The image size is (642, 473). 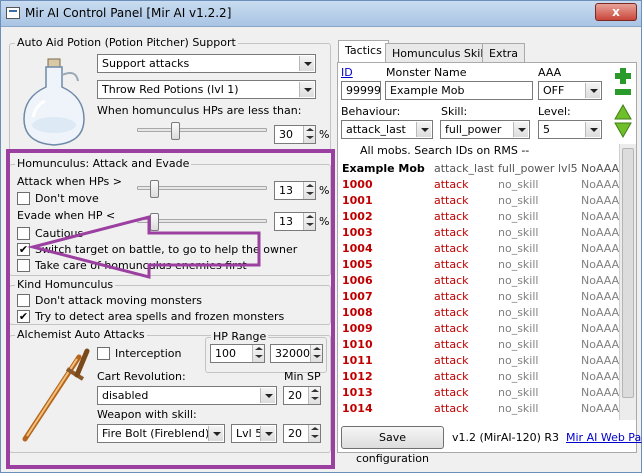 What do you see at coordinates (479, 217) in the screenshot?
I see `list-item: 1002 attack no_skill NoAAA` at bounding box center [479, 217].